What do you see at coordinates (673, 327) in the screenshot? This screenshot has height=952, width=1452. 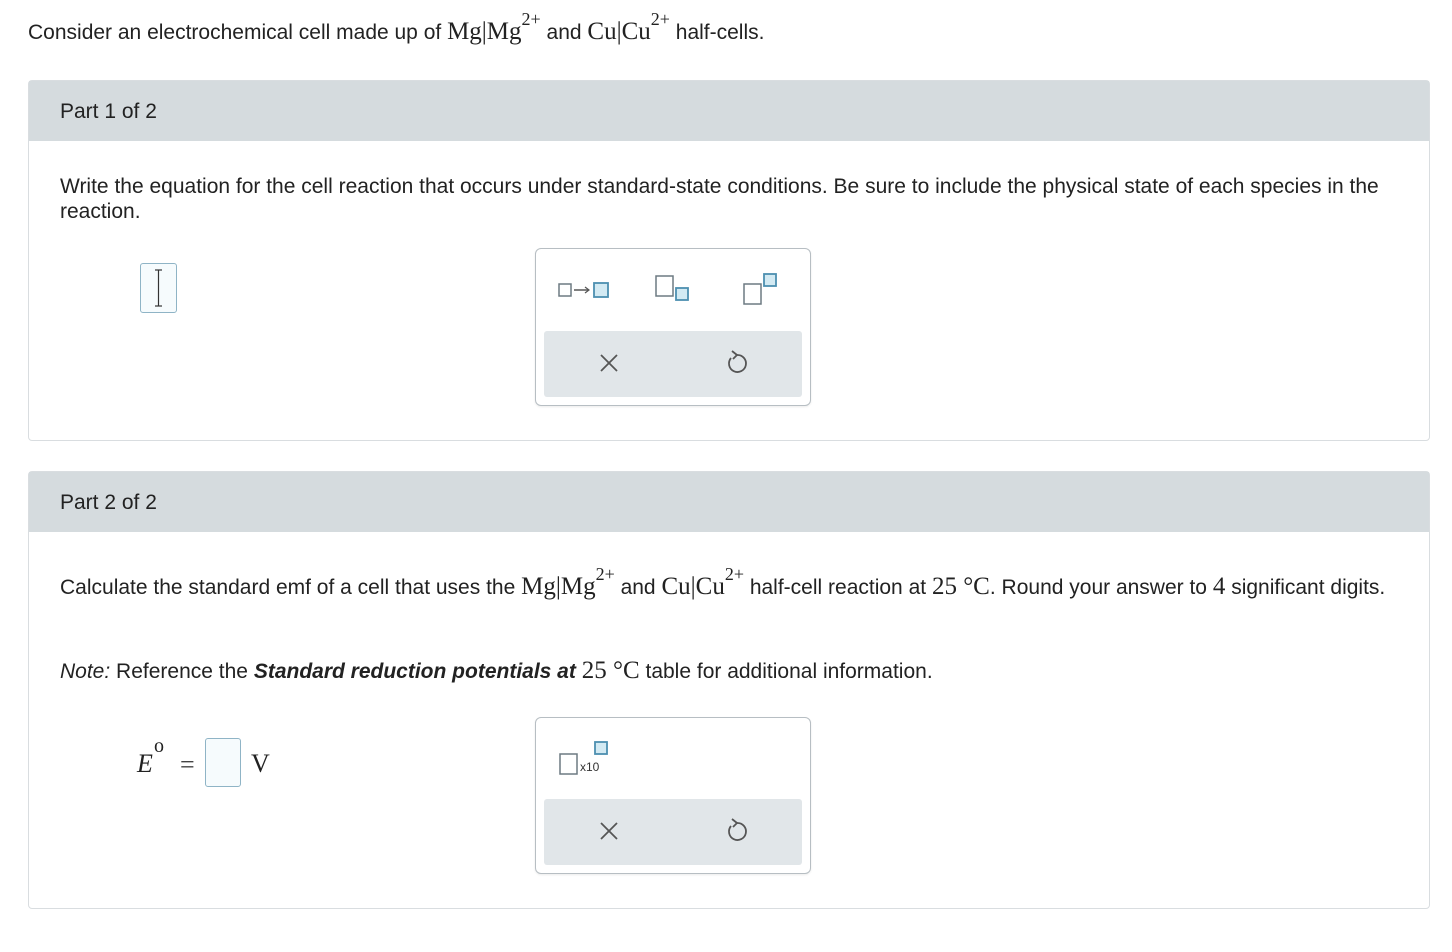 I see `equation-toolbar` at bounding box center [673, 327].